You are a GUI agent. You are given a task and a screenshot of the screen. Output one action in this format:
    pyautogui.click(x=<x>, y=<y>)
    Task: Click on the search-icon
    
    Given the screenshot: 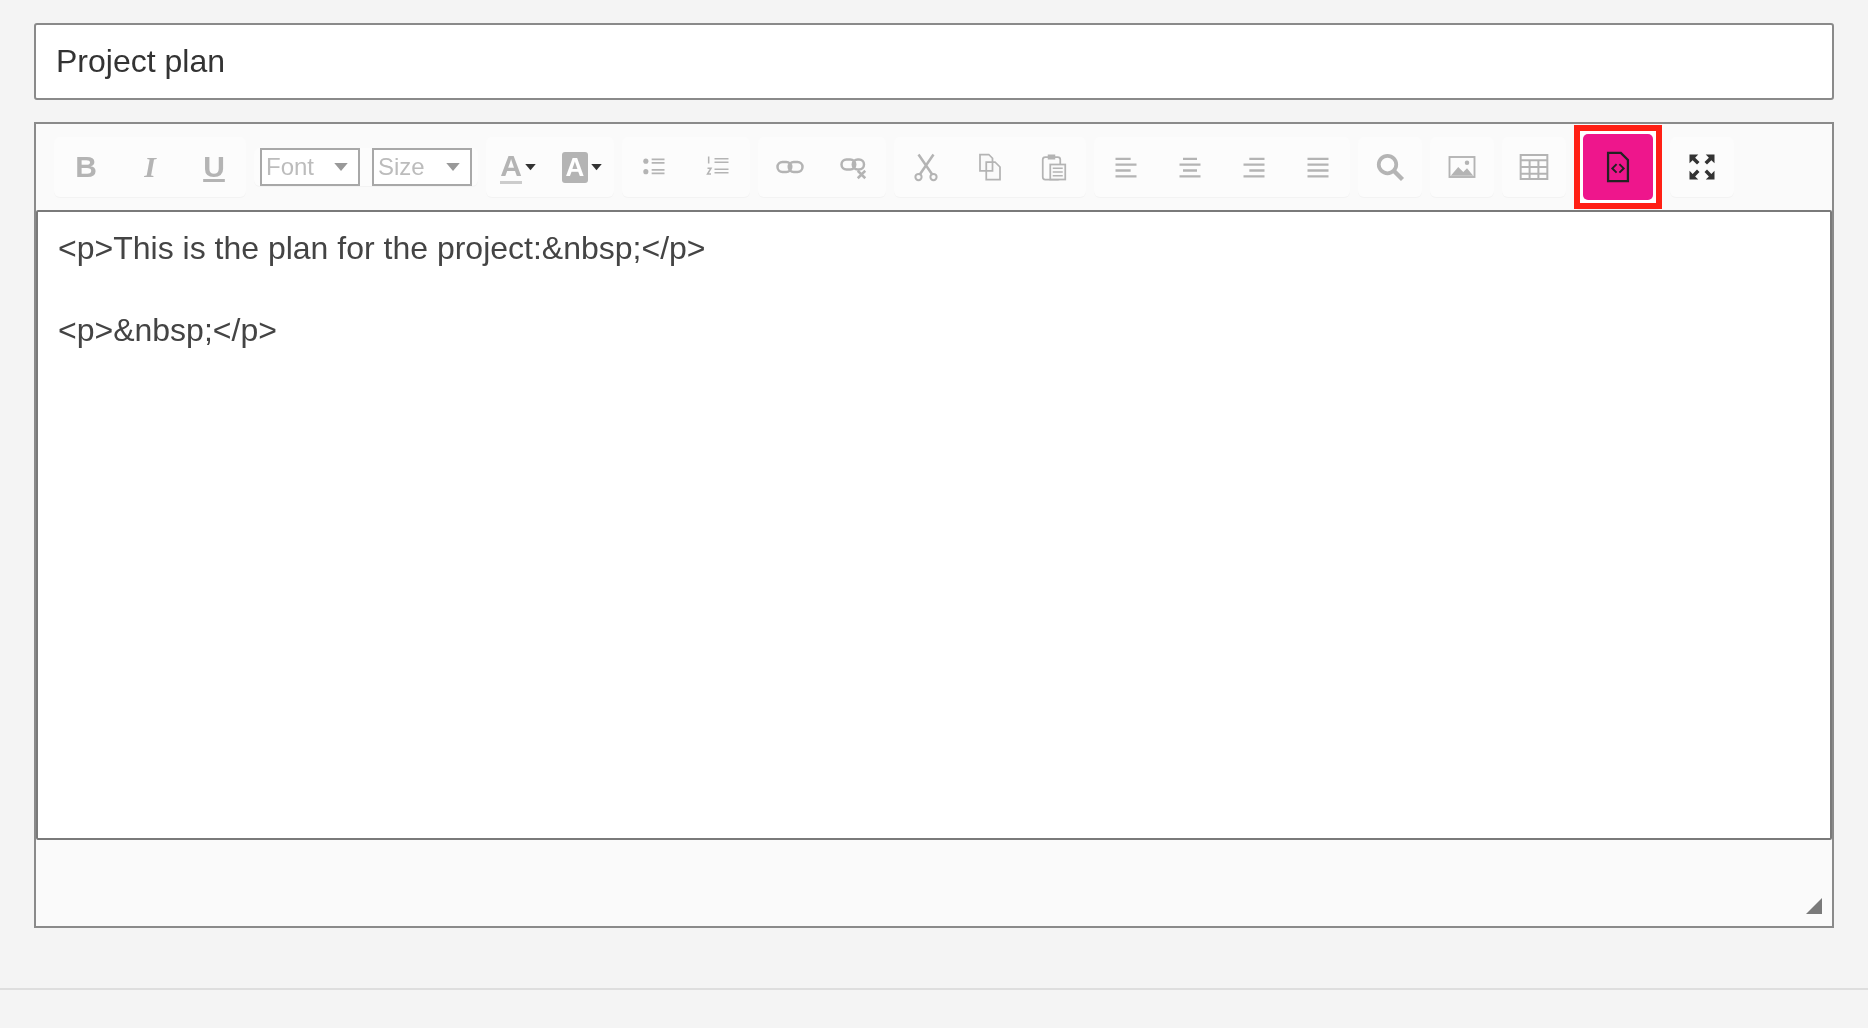 What is the action you would take?
    pyautogui.click(x=1390, y=167)
    